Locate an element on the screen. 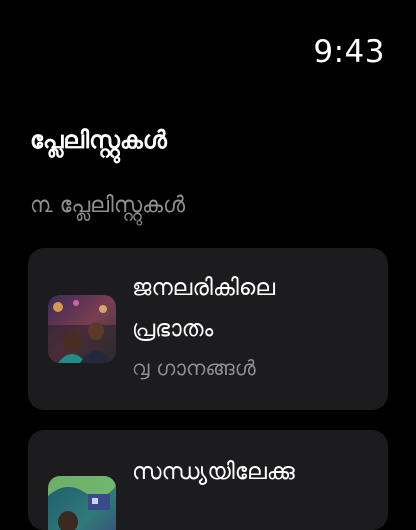 This screenshot has height=530, width=416. playlist-title-line: ജനലരികിലെ is located at coordinates (203, 288).